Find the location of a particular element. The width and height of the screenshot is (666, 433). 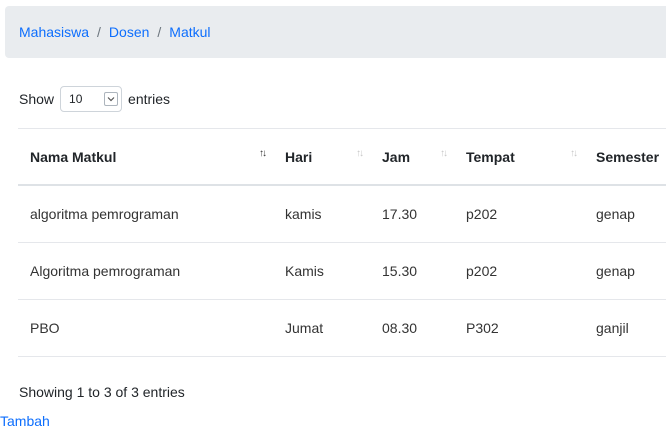

column-label: Semester is located at coordinates (628, 156).